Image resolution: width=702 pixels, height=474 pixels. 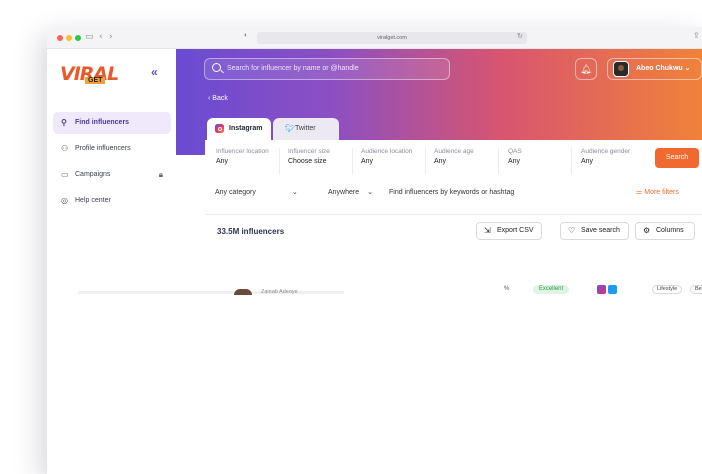 I want to click on sidebar-toggle-icon: ▭, so click(x=89, y=37).